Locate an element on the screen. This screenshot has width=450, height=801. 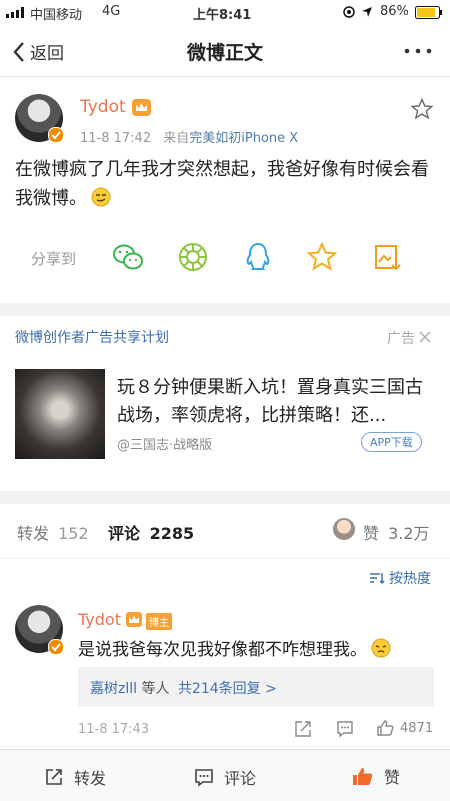
status-bar: 中国移动 4G 上午8:41 86% is located at coordinates (225, 12).